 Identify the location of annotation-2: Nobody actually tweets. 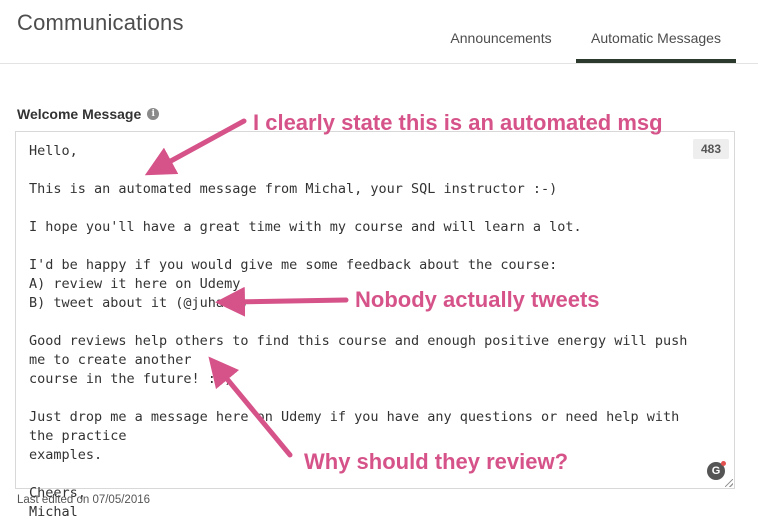
(477, 299).